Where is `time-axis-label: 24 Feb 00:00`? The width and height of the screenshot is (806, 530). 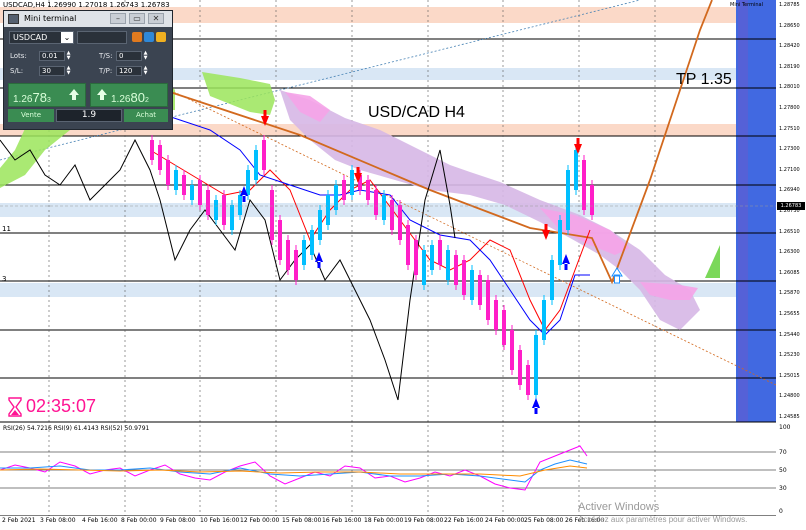
time-axis-label: 24 Feb 00:00 is located at coordinates (505, 520).